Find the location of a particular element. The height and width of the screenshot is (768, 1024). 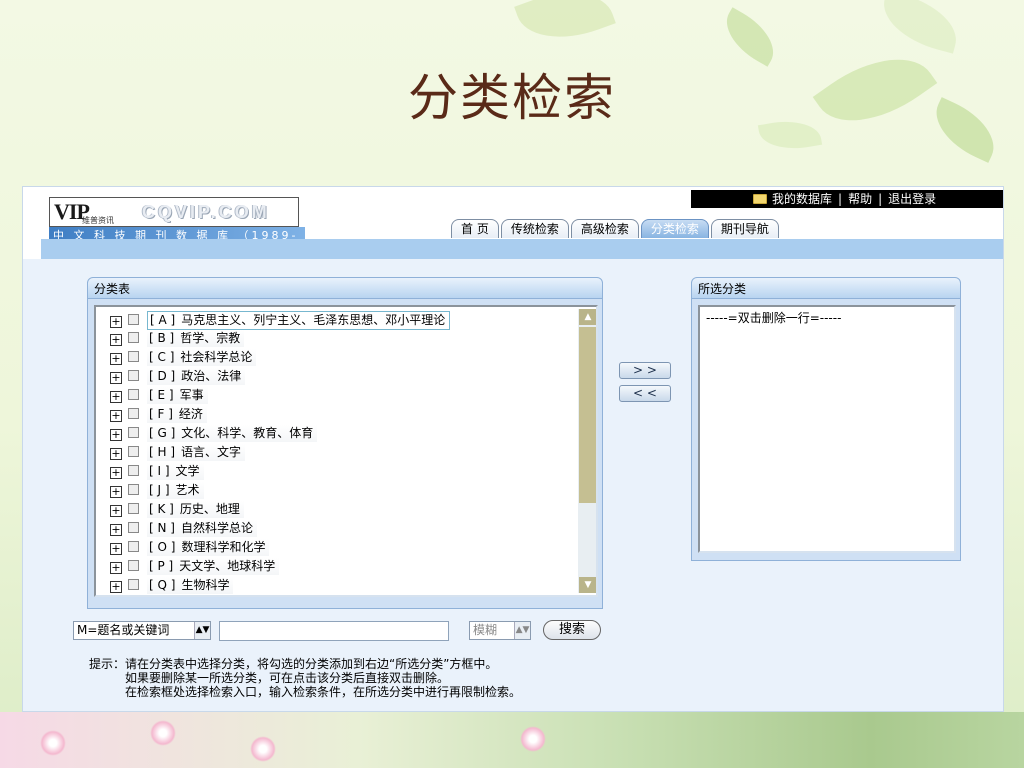

help-link: 帮助 is located at coordinates (860, 199).